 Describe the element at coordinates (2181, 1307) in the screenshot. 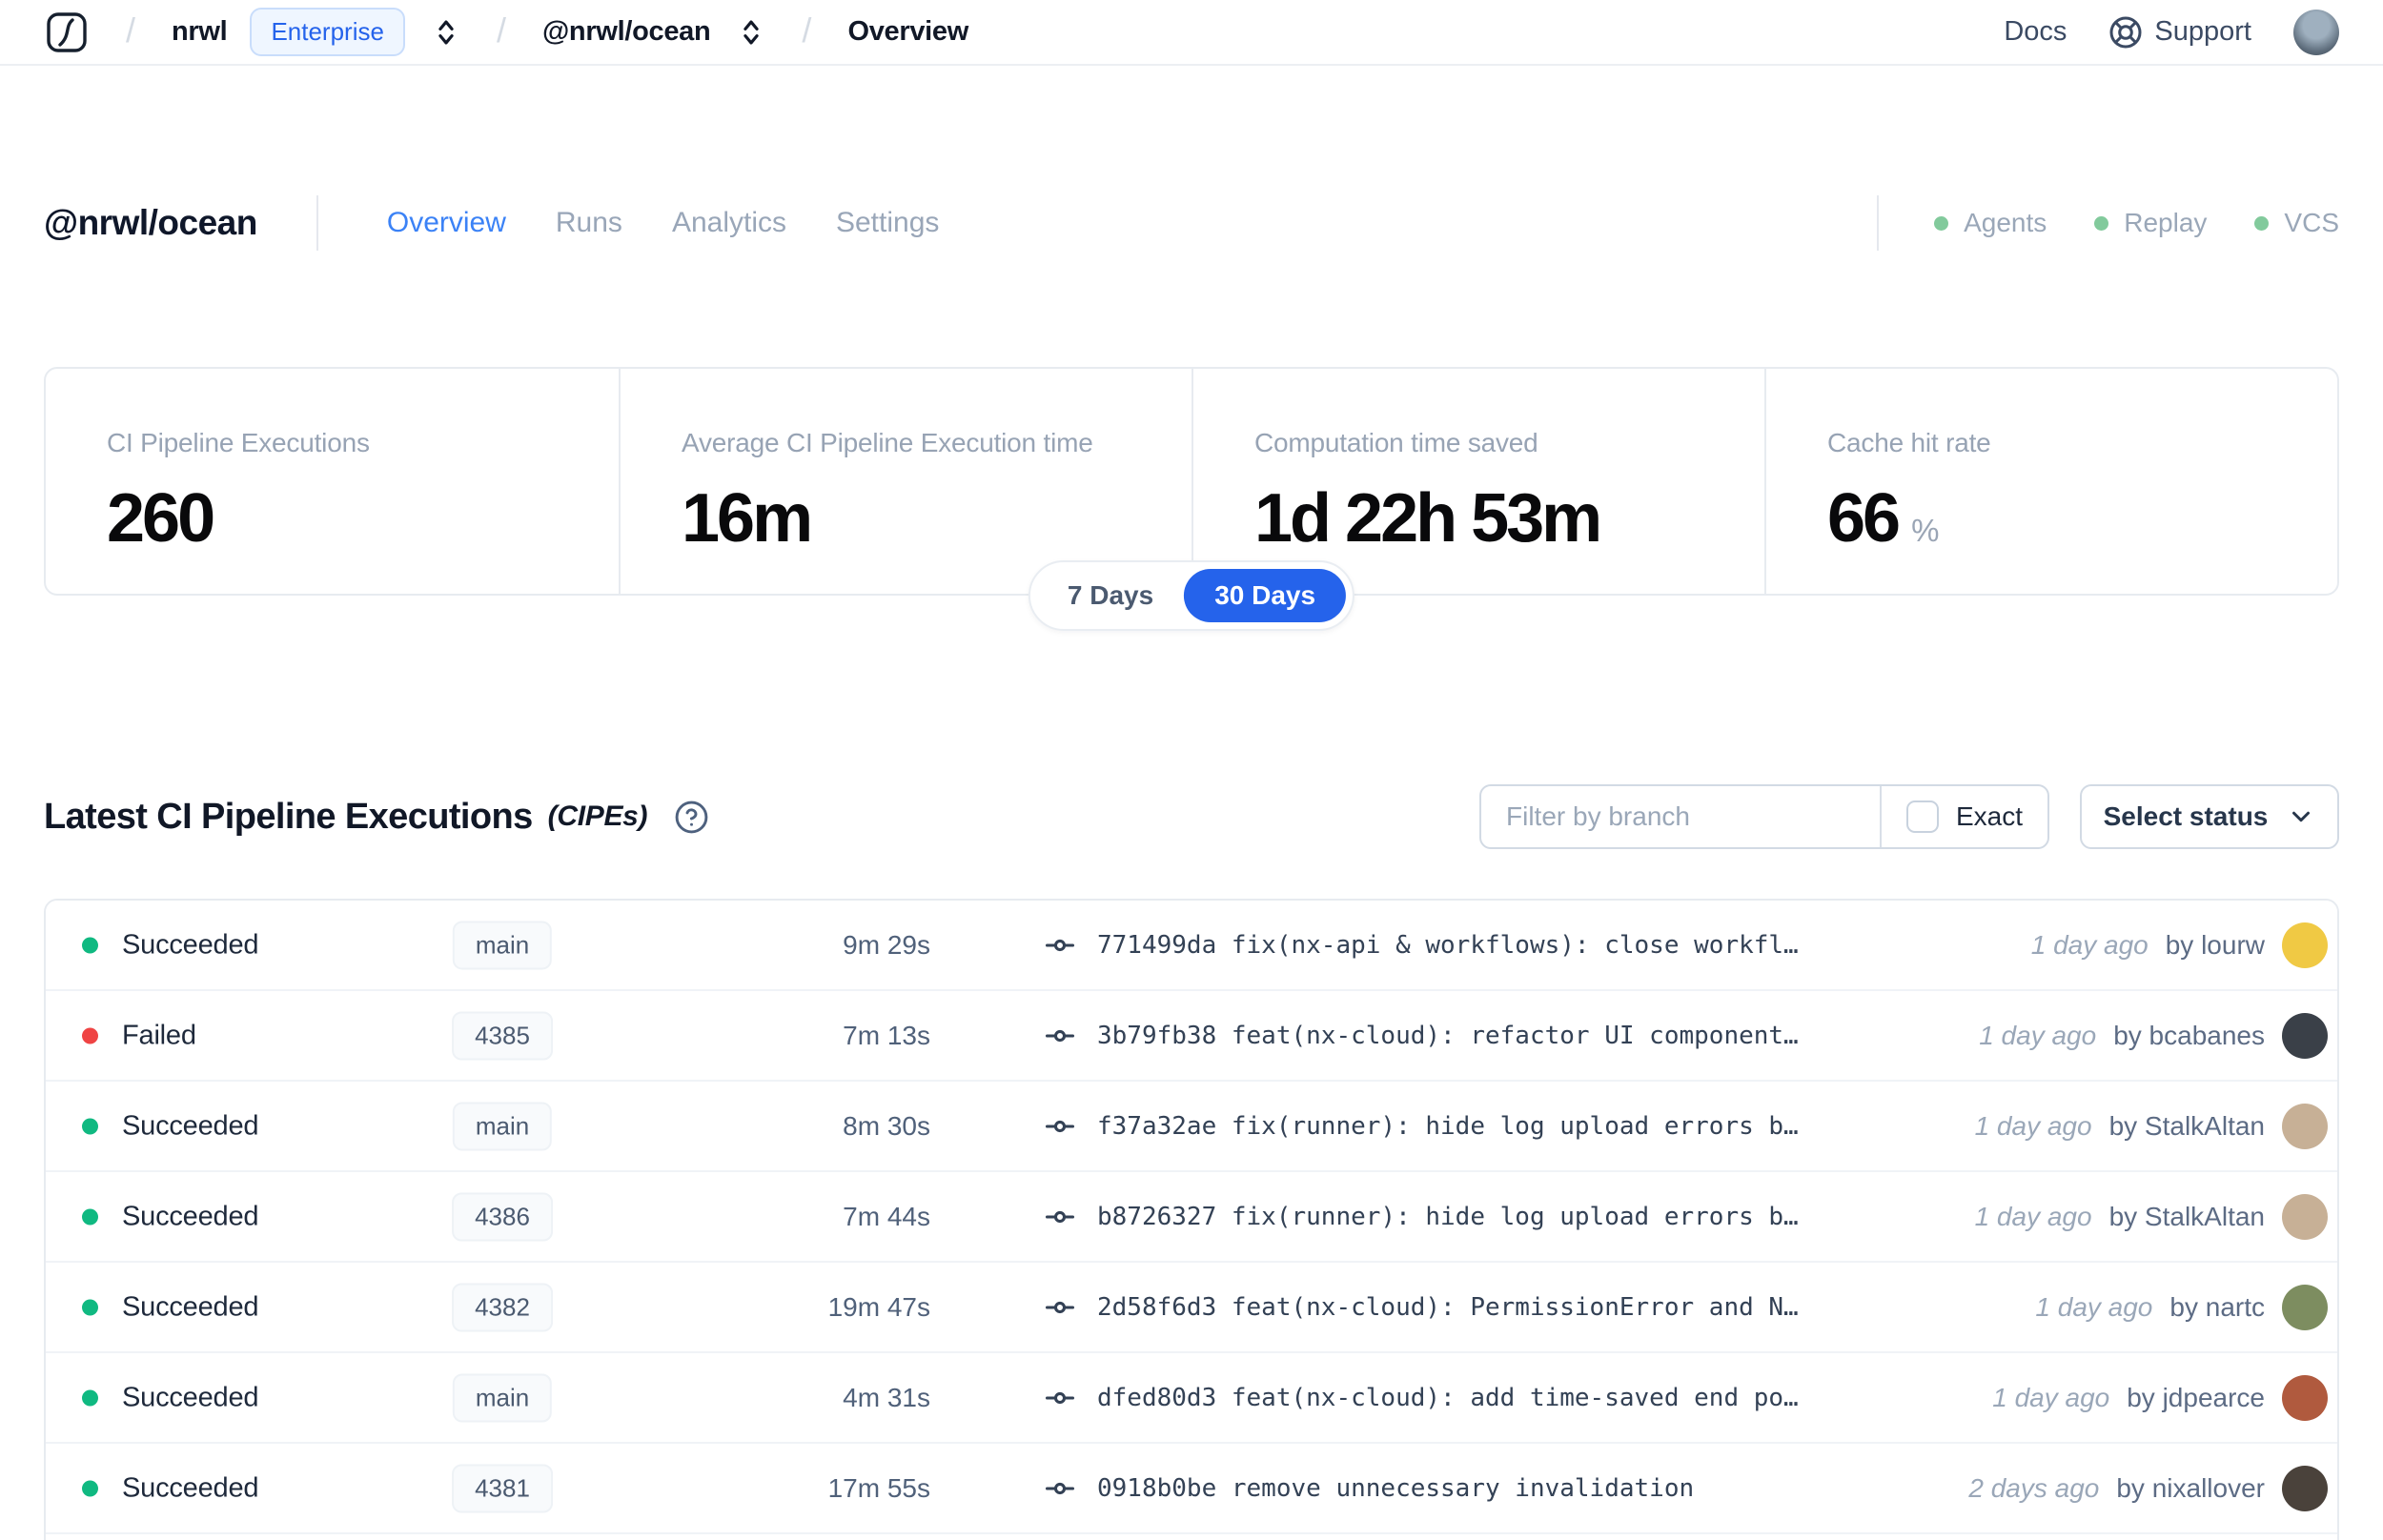

I see `row-meta: 1 day ago by nartc` at that location.